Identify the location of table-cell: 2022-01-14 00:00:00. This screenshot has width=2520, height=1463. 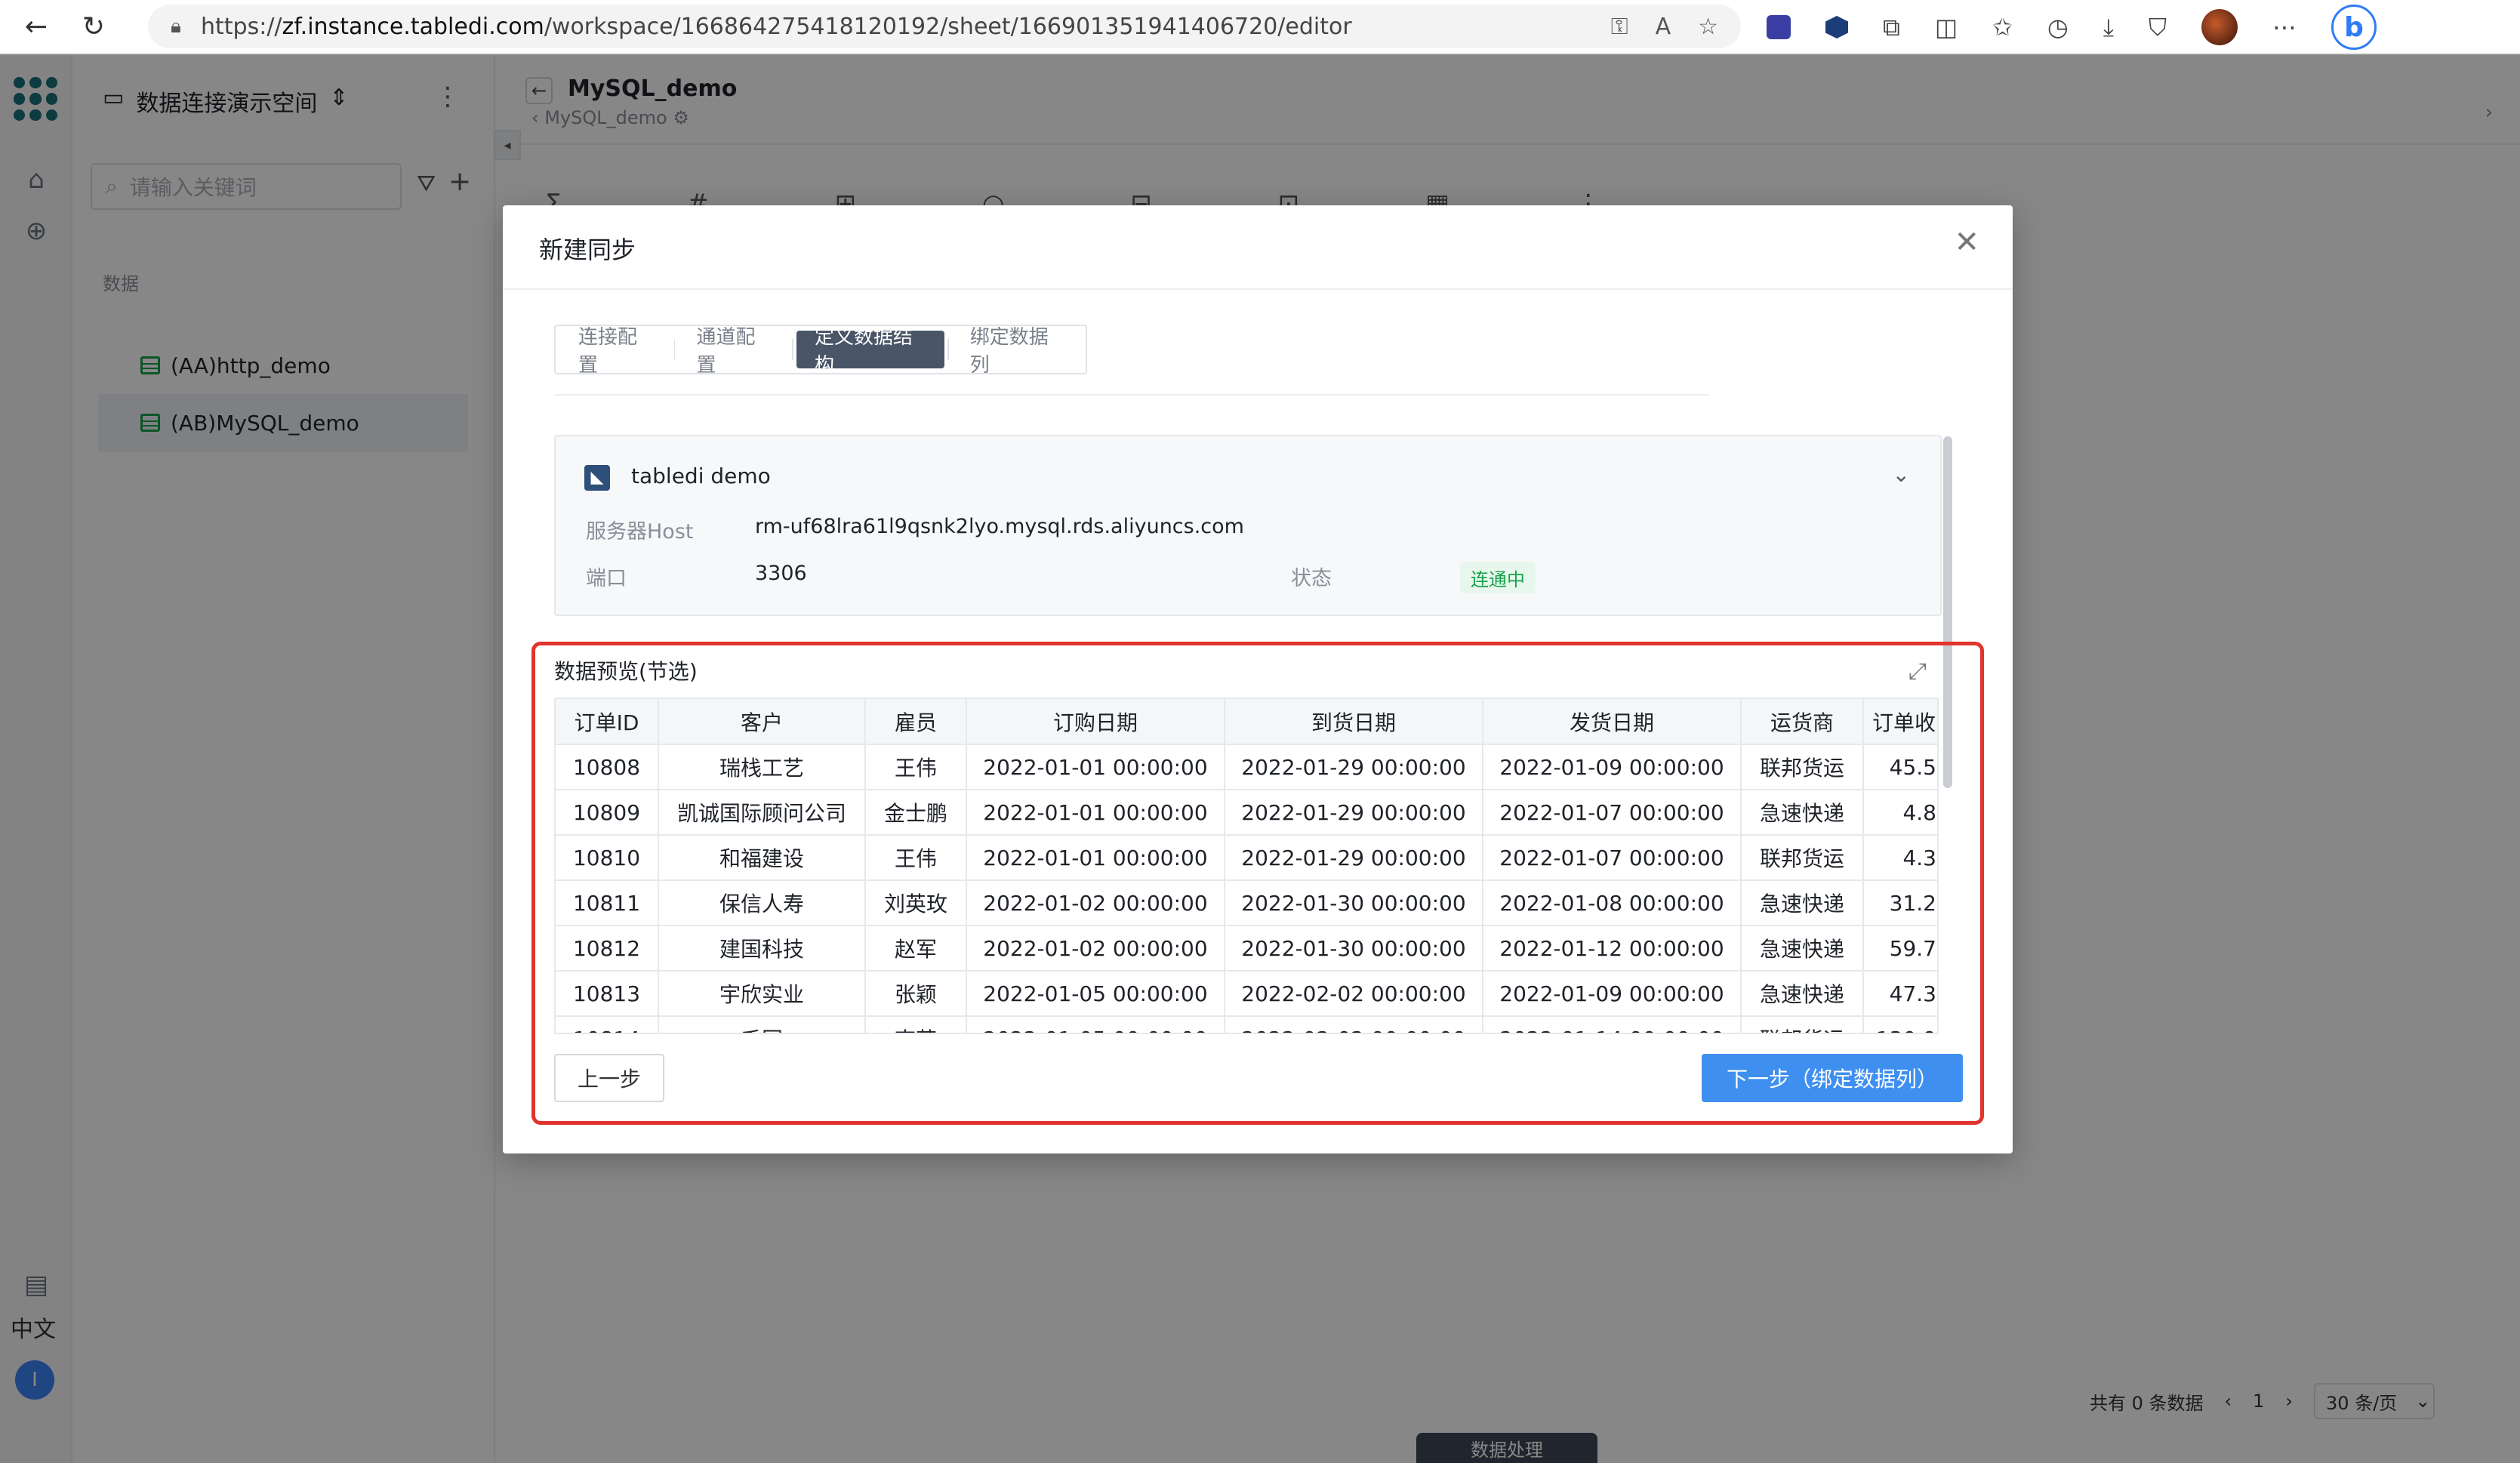
(1612, 1024).